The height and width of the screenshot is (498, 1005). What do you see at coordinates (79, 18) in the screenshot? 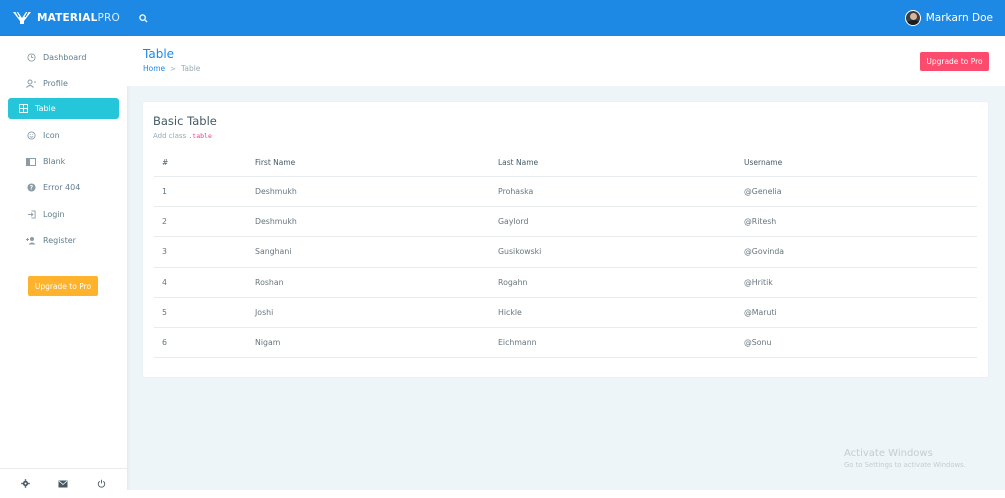
I see `brand-name: MATERIALPRO` at bounding box center [79, 18].